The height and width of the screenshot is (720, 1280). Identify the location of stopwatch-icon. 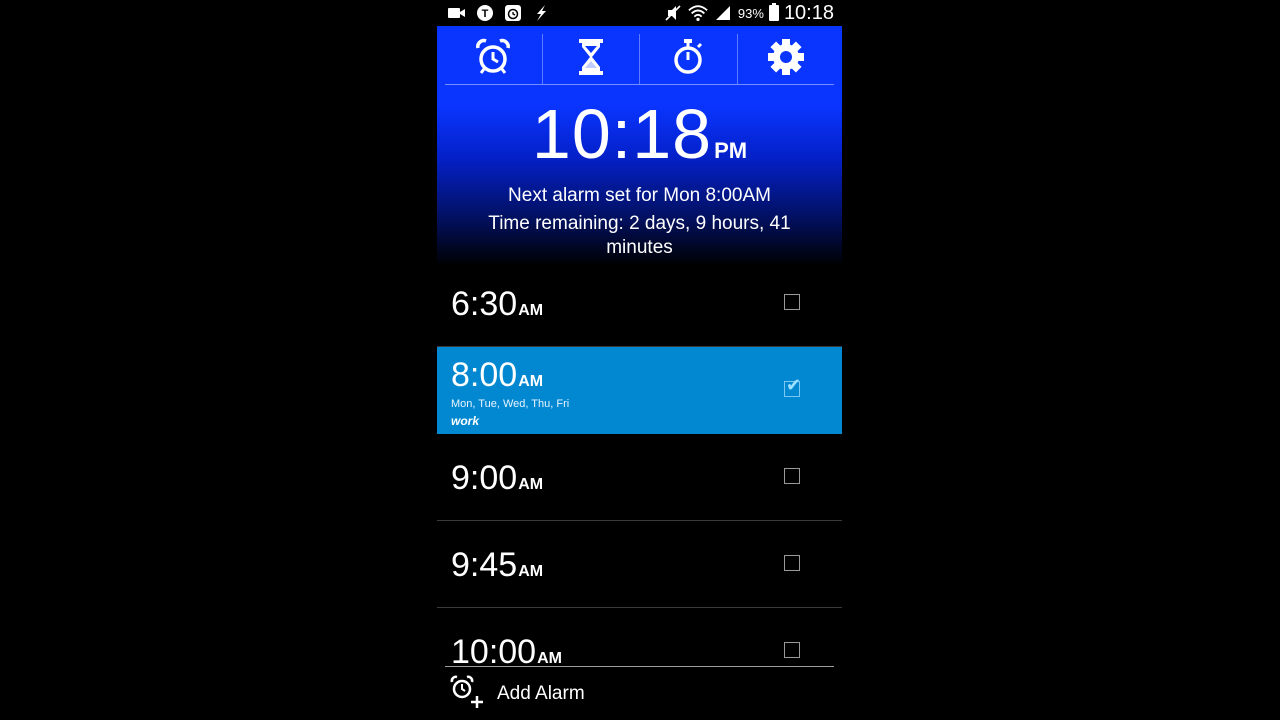
(688, 59).